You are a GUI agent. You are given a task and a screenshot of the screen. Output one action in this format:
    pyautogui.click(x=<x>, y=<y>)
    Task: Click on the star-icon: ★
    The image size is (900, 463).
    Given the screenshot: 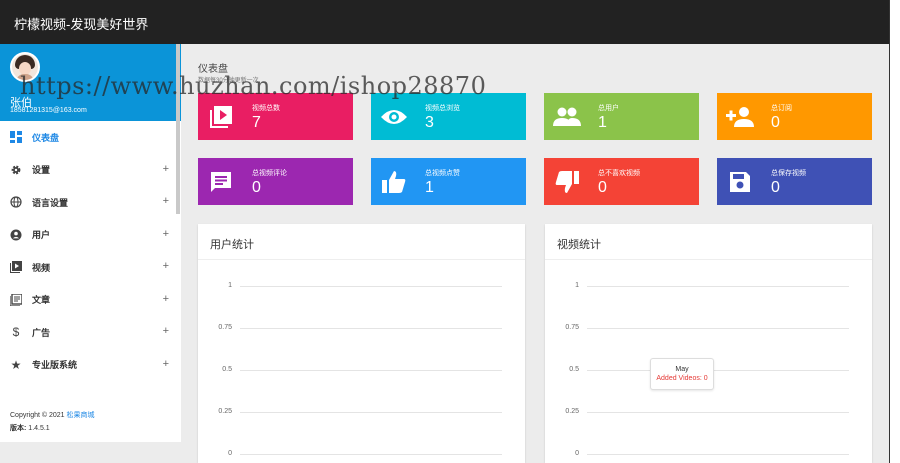 What is the action you would take?
    pyautogui.click(x=16, y=364)
    